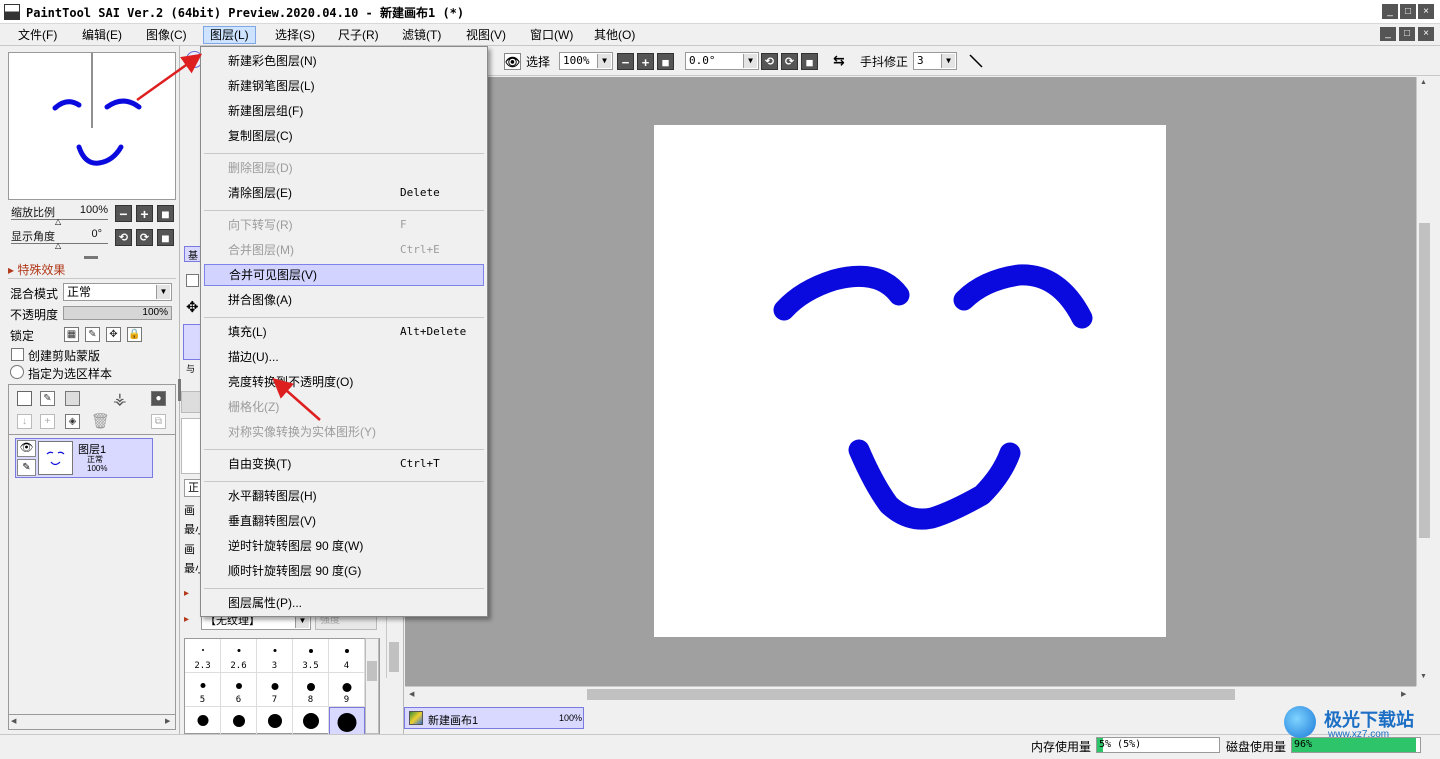  Describe the element at coordinates (358, 35) in the screenshot. I see `menu-ruler: 尺子(R)` at that location.